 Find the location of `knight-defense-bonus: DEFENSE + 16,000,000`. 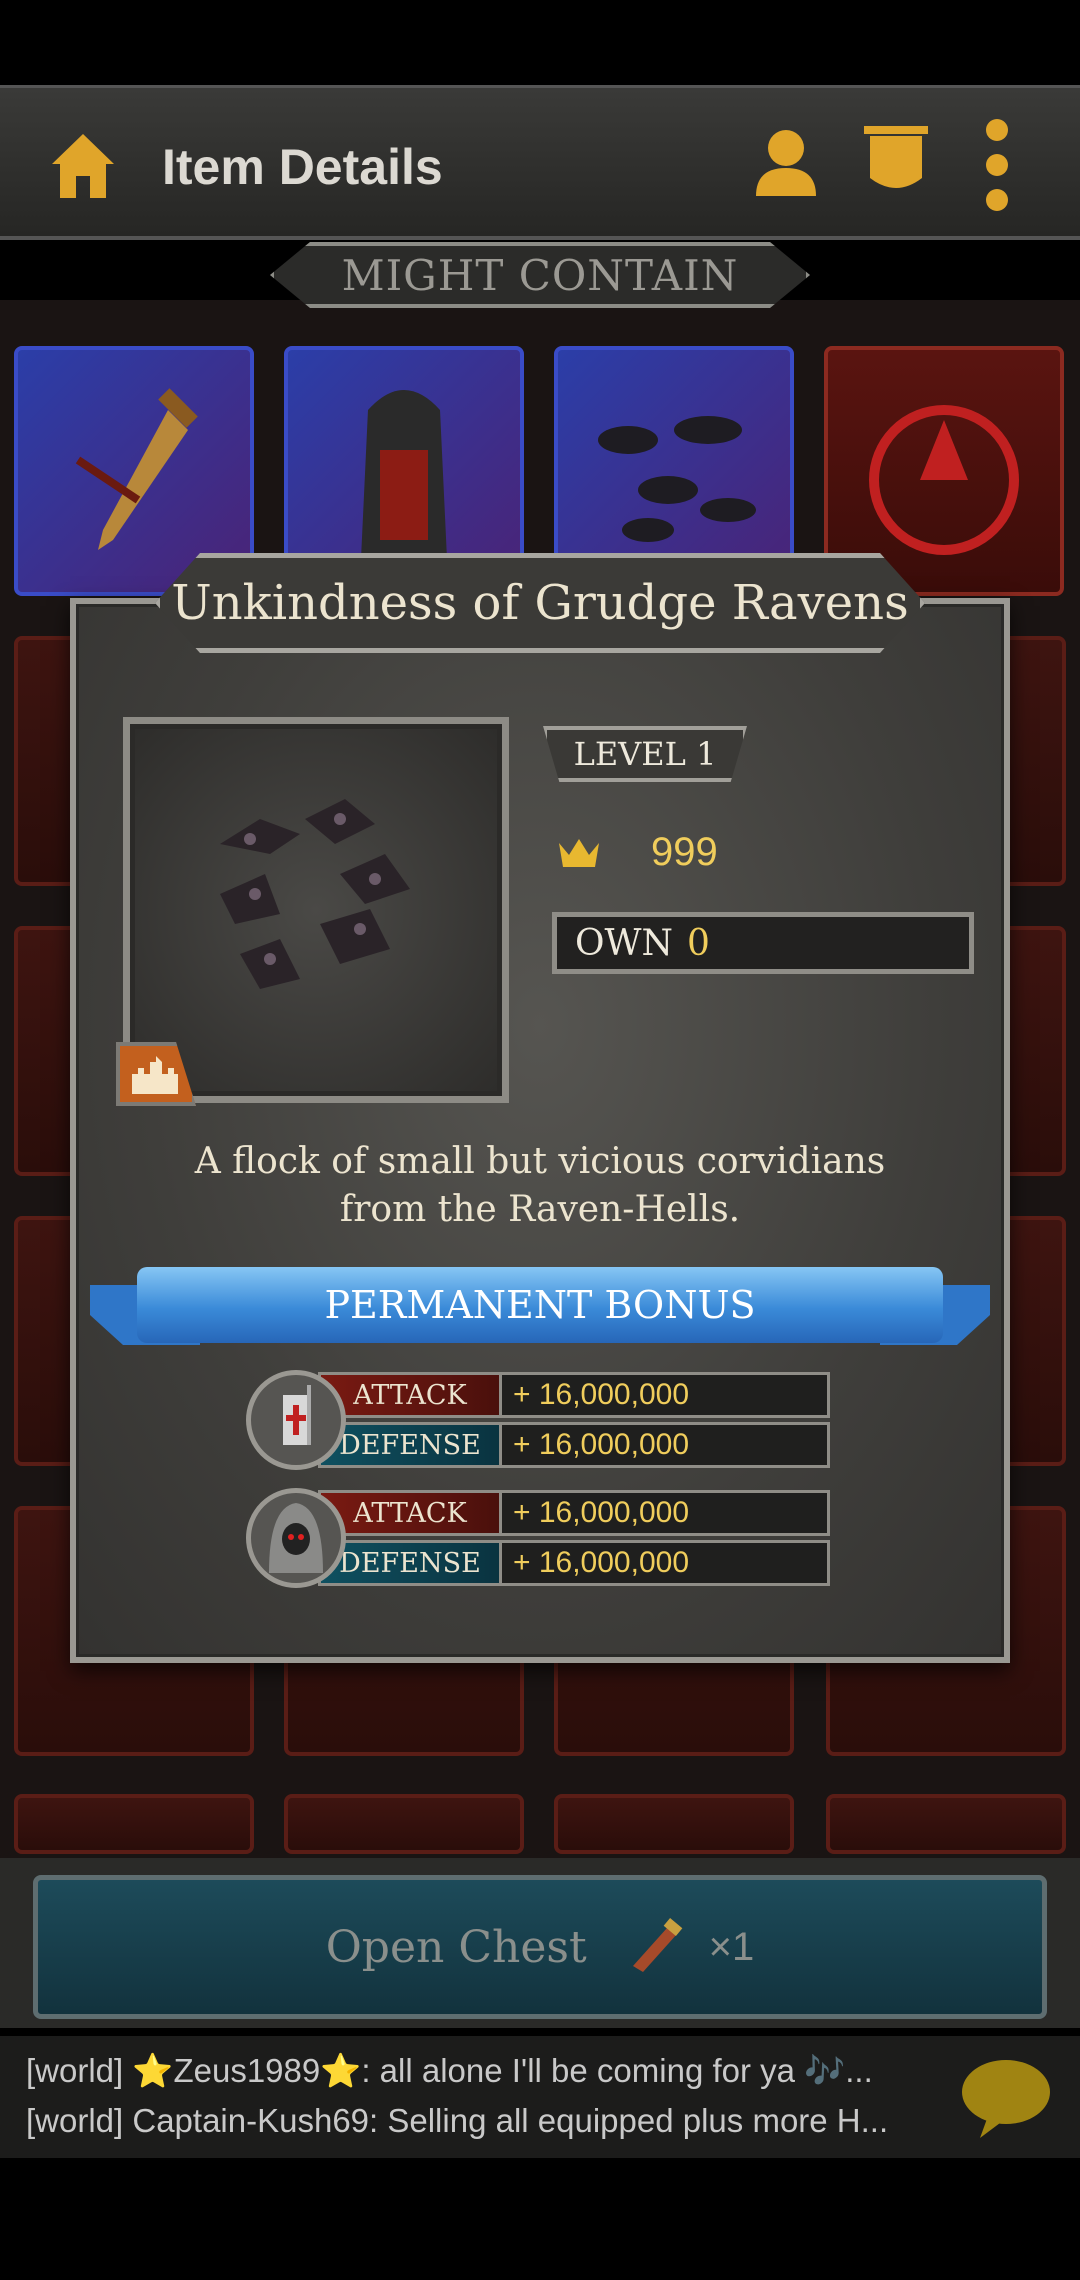

knight-defense-bonus: DEFENSE + 16,000,000 is located at coordinates (574, 1445).